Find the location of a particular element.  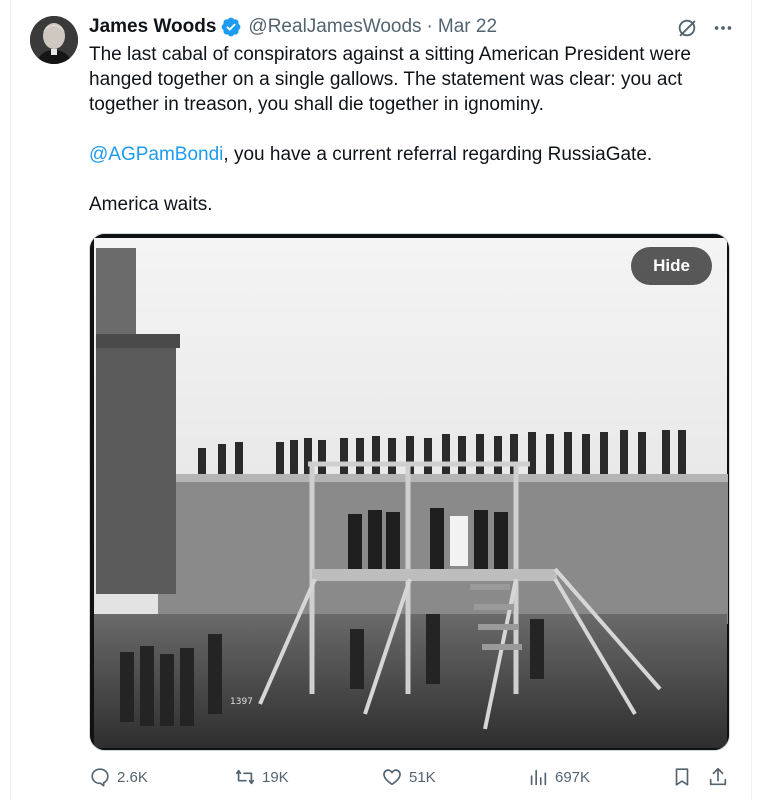

tweet-header: James Woods @RealJamesWoods · Mar 22 is located at coordinates (293, 27).